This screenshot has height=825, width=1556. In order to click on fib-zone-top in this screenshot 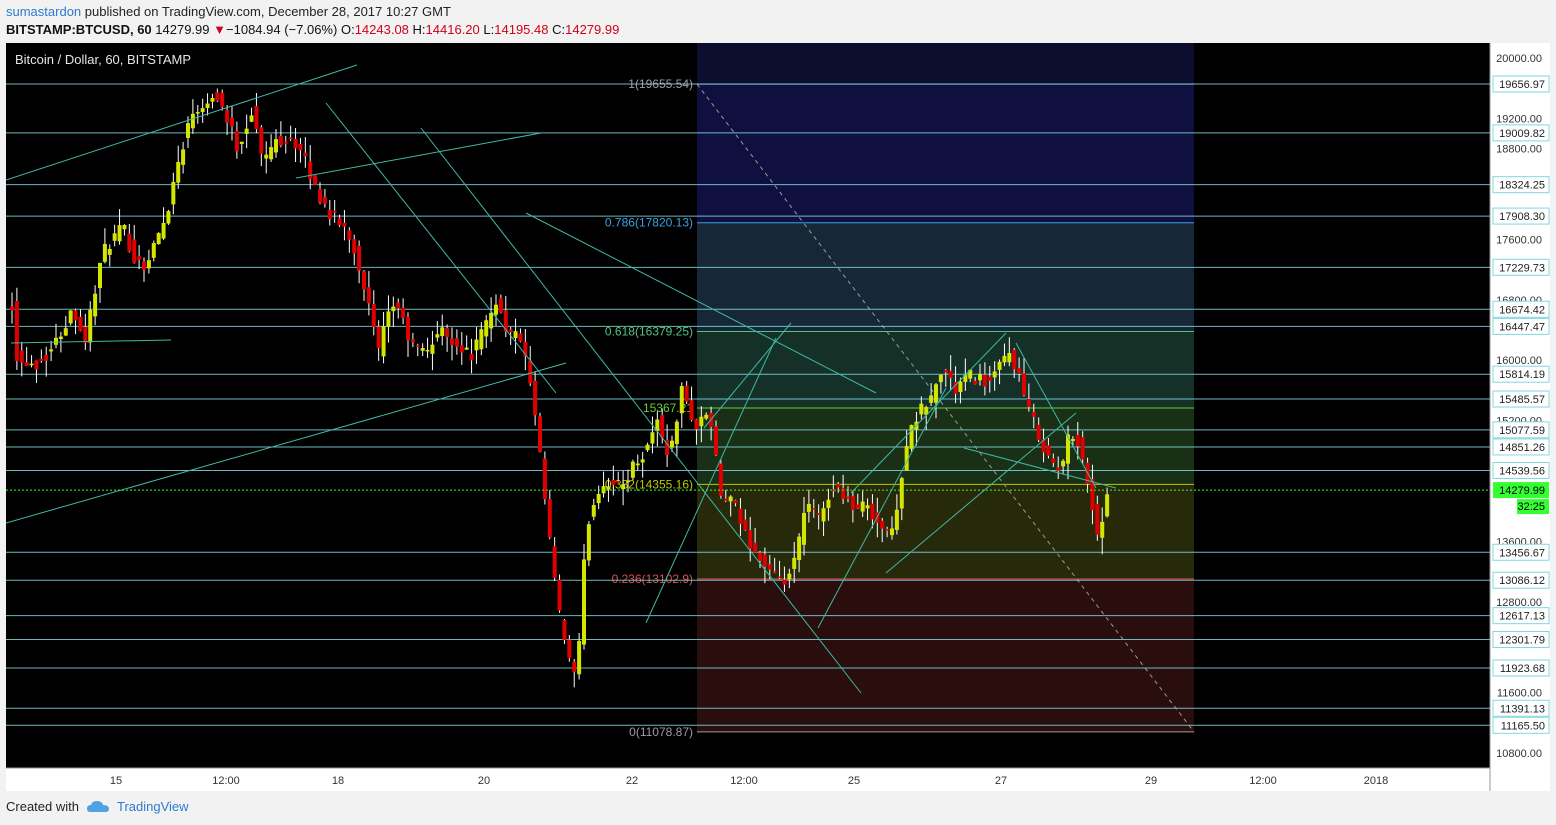, I will do `click(945, 64)`.